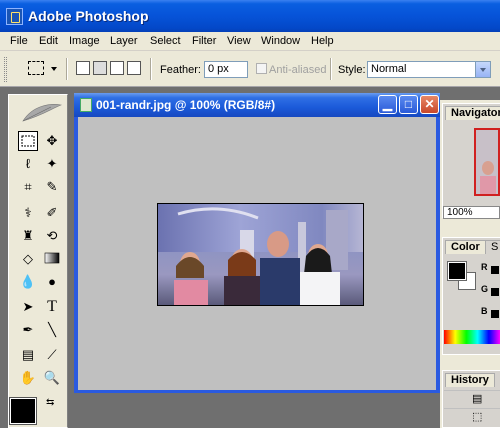  Describe the element at coordinates (52, 330) in the screenshot. I see `line-tool: ╲` at that location.